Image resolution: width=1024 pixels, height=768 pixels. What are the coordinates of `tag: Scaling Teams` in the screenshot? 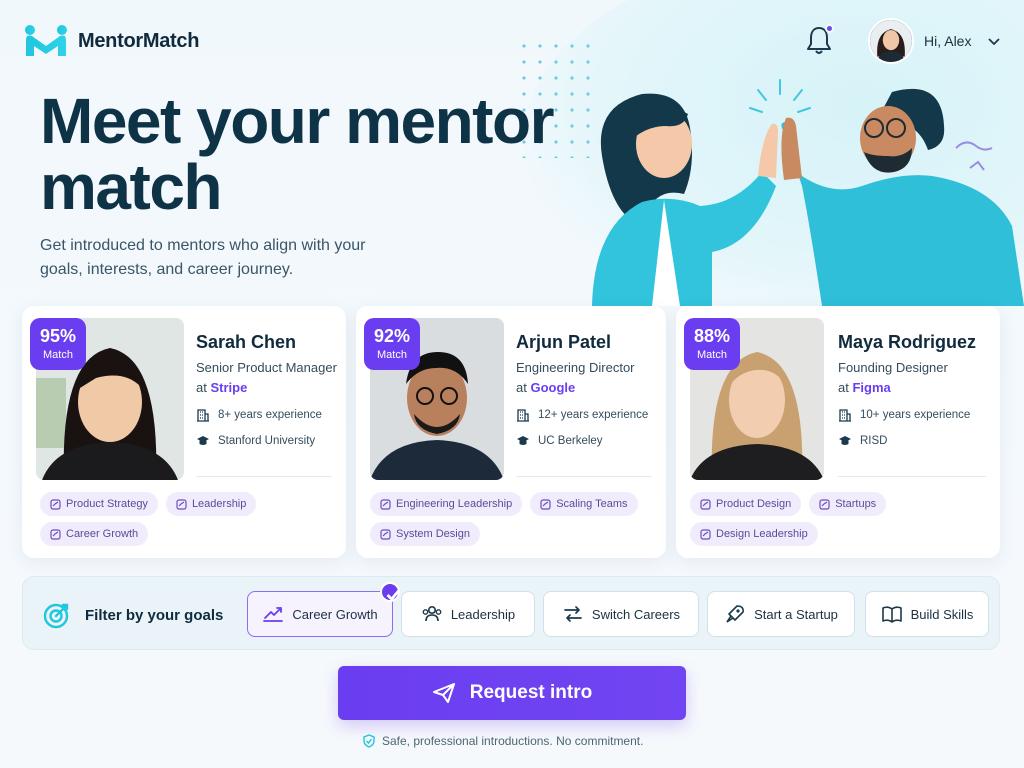 It's located at (584, 504).